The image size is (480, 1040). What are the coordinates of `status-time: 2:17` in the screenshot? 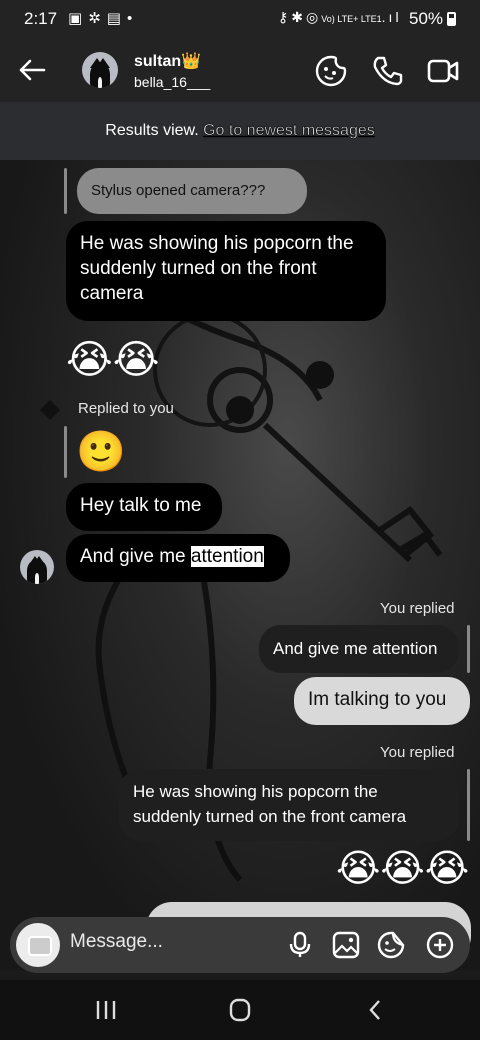 It's located at (41, 18).